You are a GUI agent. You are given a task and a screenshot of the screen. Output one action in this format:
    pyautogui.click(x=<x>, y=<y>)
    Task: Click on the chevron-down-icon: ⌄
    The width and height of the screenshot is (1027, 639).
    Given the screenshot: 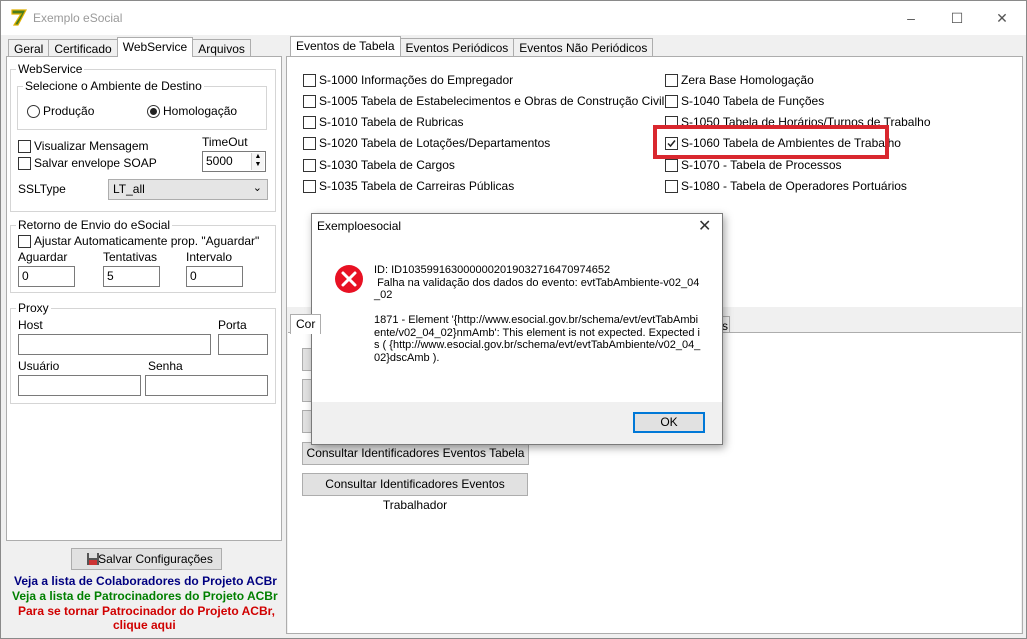 What is the action you would take?
    pyautogui.click(x=257, y=188)
    